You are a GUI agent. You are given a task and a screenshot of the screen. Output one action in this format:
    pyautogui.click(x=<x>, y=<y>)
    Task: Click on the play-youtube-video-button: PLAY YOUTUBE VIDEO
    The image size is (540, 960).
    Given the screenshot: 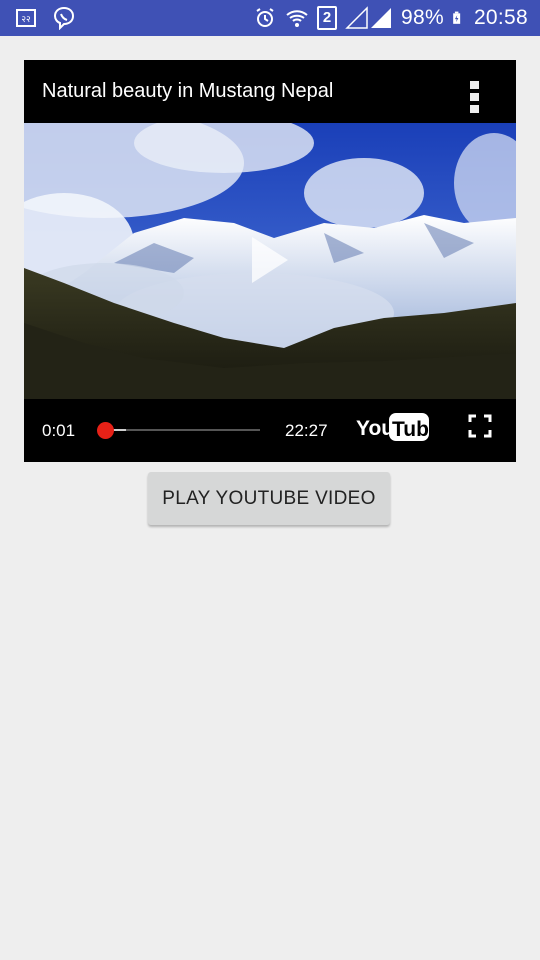 What is the action you would take?
    pyautogui.click(x=269, y=498)
    